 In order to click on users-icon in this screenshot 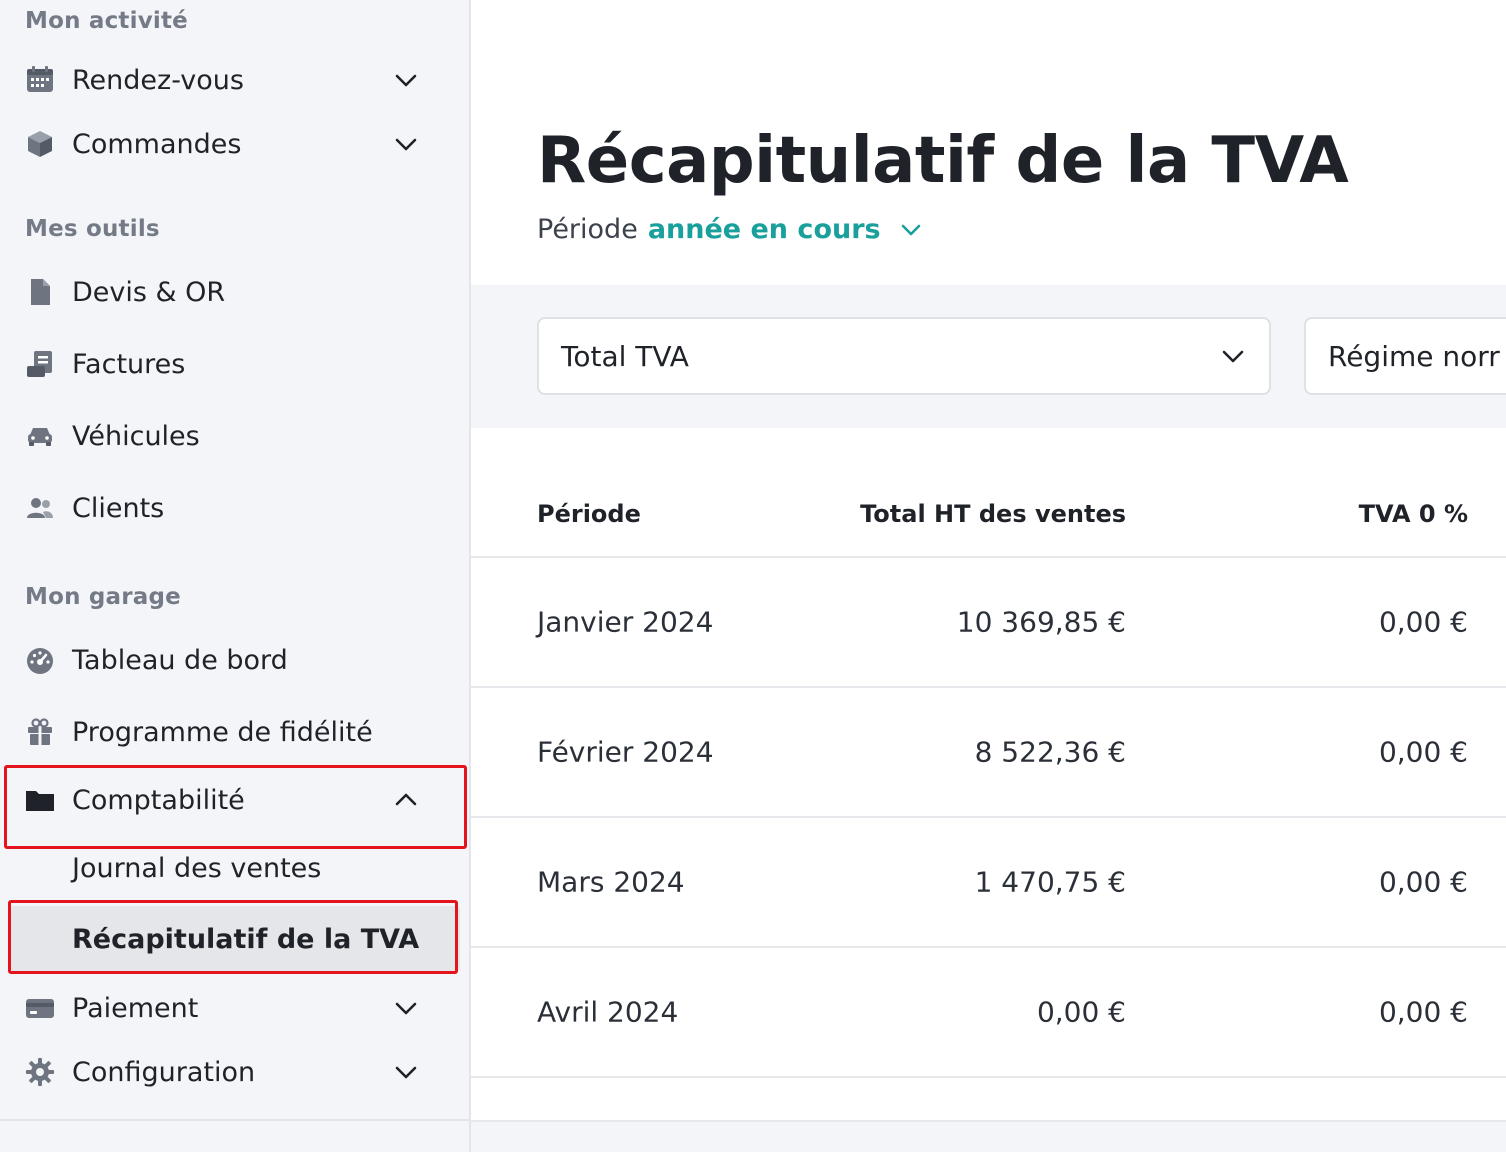, I will do `click(40, 508)`.